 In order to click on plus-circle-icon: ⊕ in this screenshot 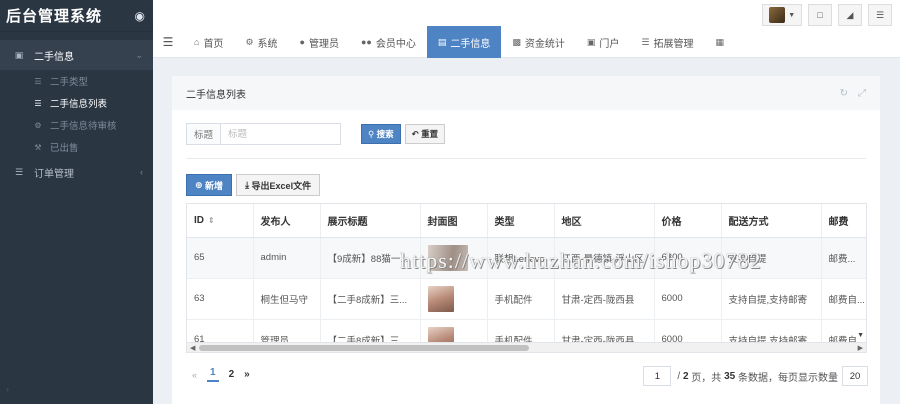, I will do `click(200, 184)`.